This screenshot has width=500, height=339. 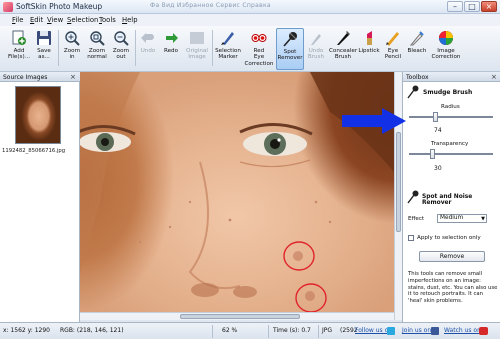 What do you see at coordinates (483, 331) in the screenshot?
I see `youtube-icon` at bounding box center [483, 331].